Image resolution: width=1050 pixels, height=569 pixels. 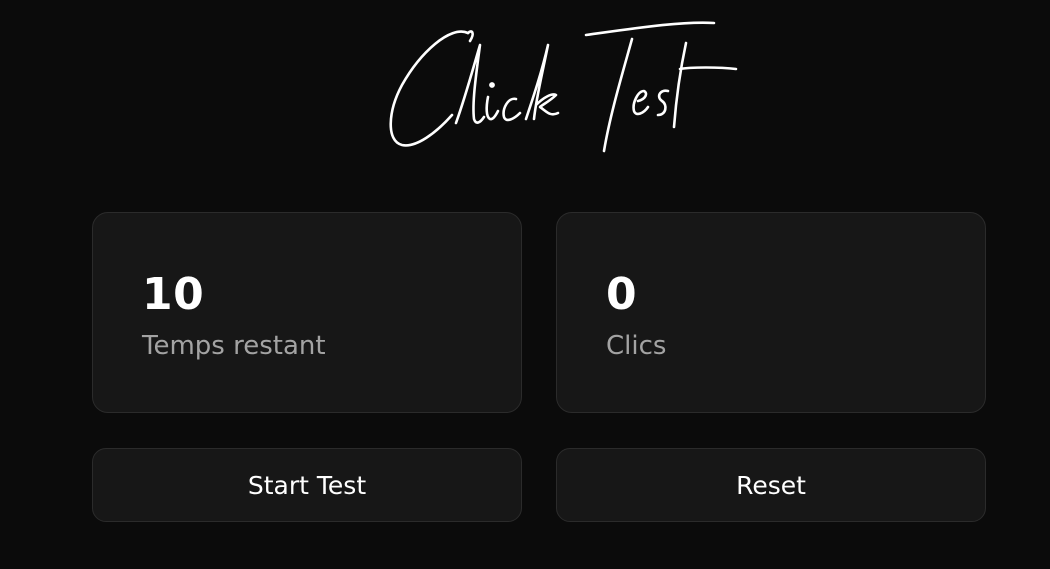 I want to click on time-remaining-value: 10, so click(x=173, y=294).